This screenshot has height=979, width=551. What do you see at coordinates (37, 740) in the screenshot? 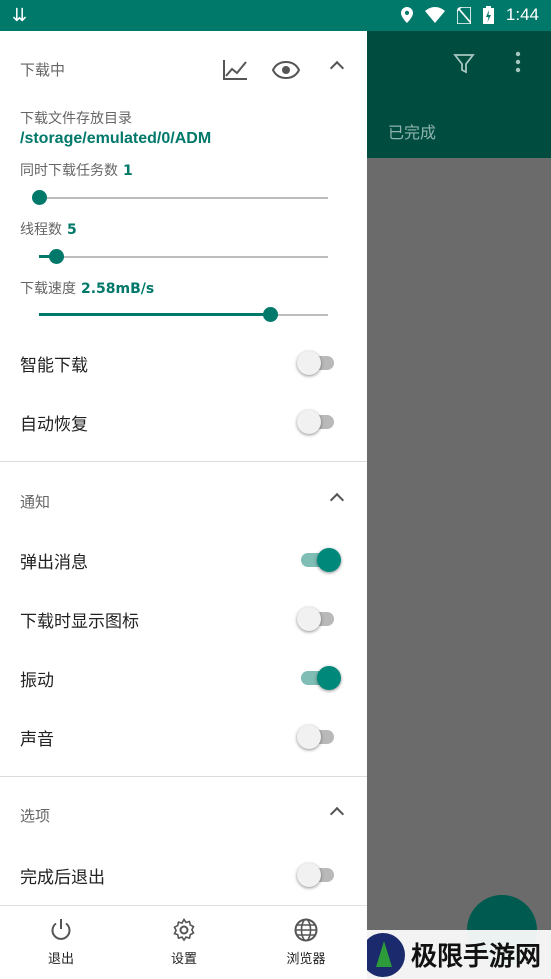
I see `sound-label: 声音` at bounding box center [37, 740].